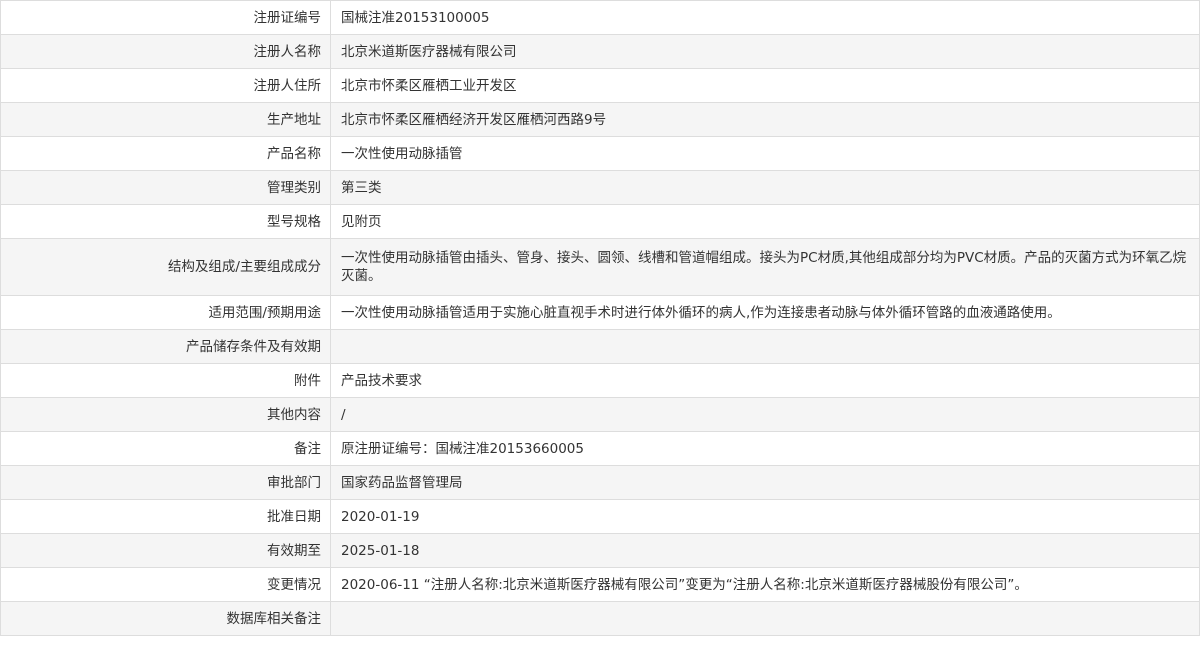 The height and width of the screenshot is (656, 1200). Describe the element at coordinates (765, 516) in the screenshot. I see `field-value: 2020-01-19` at that location.